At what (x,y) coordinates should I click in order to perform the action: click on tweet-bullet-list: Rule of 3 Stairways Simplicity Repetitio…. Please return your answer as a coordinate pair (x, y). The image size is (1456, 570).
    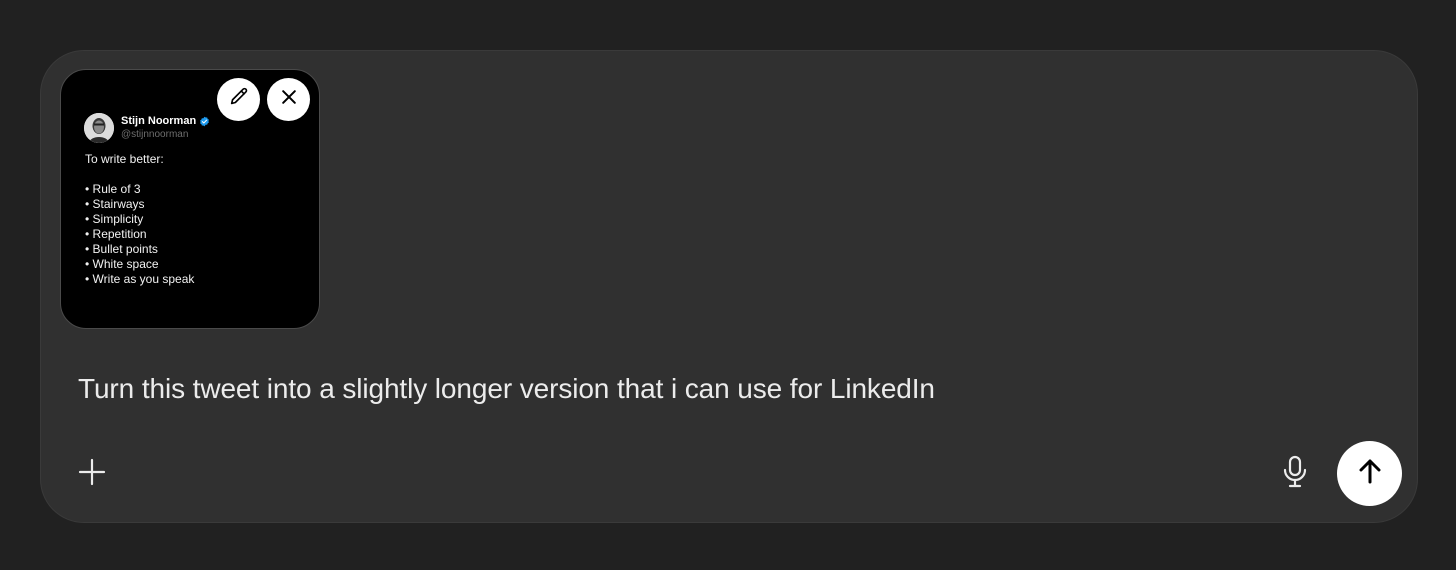
    Looking at the image, I should click on (140, 234).